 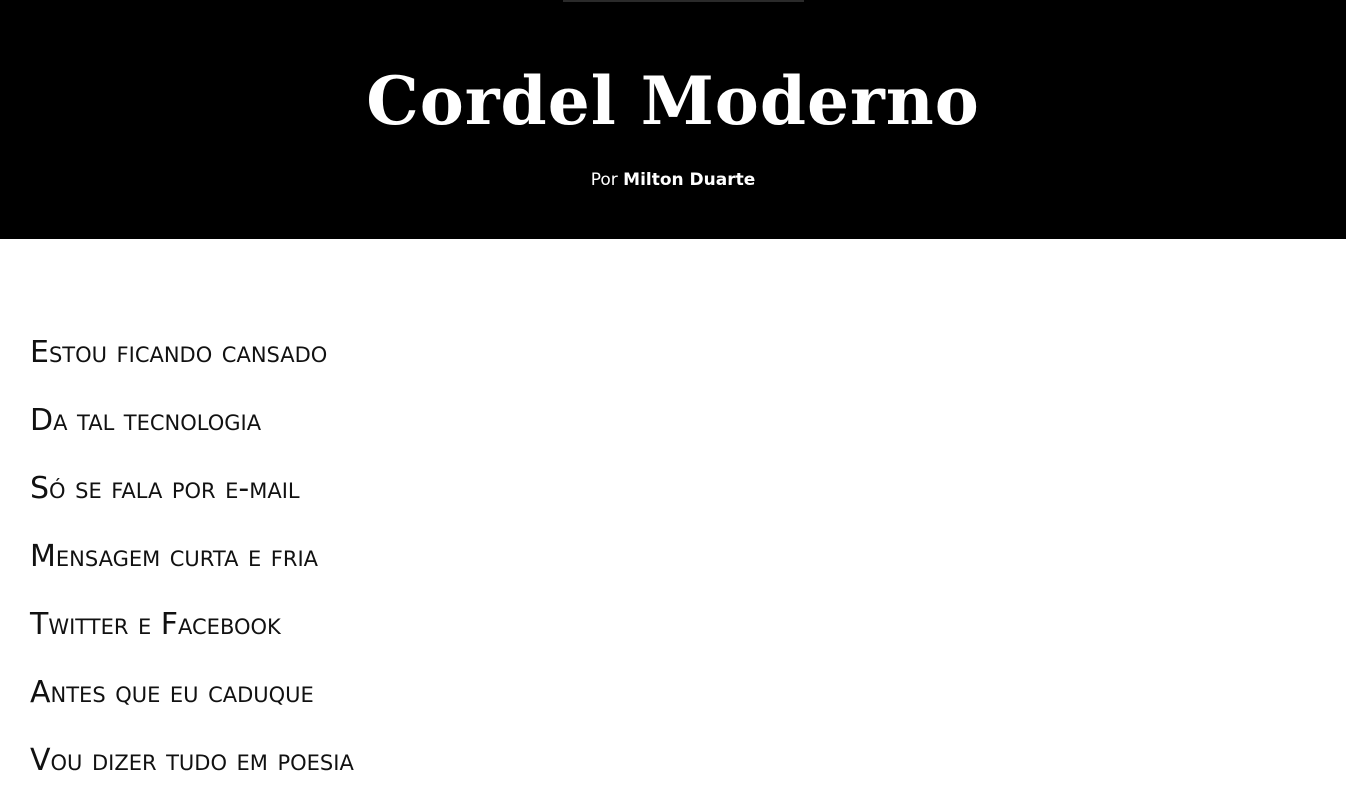 What do you see at coordinates (172, 692) in the screenshot?
I see `poem-verse: Antes que eu caduque` at bounding box center [172, 692].